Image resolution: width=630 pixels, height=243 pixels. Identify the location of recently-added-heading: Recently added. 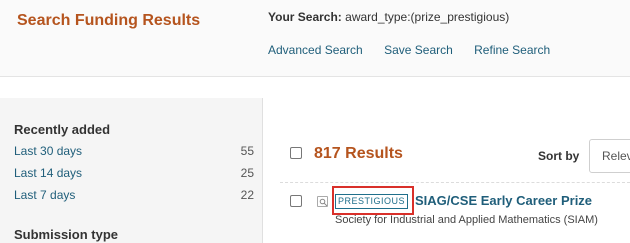
(62, 129).